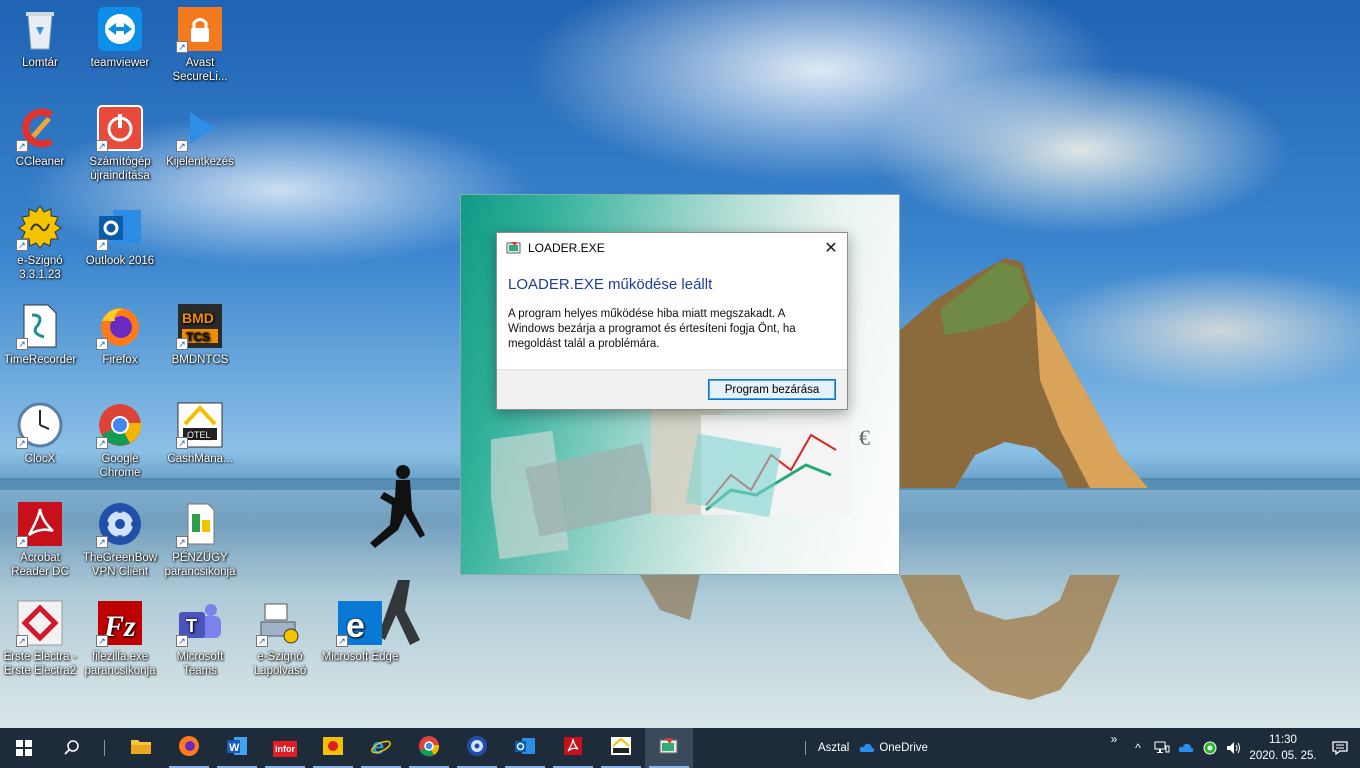 This screenshot has width=1360, height=768. Describe the element at coordinates (40, 63) in the screenshot. I see `desktop-icon-label: Lomtár` at that location.